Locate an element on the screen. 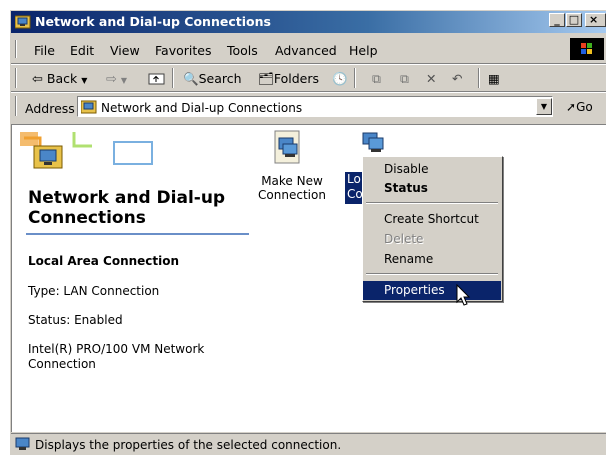 The height and width of the screenshot is (455, 606). back-button: ⇦ Back ▼ is located at coordinates (59, 79).